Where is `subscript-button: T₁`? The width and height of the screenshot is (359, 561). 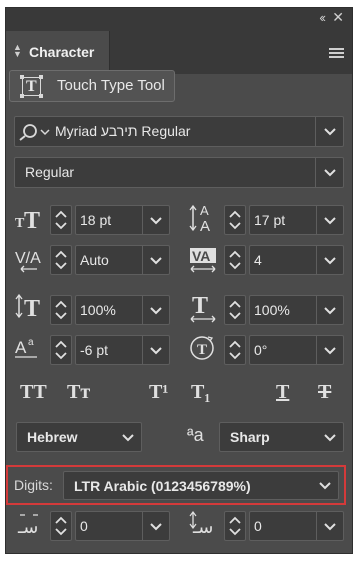
subscript-button: T₁ is located at coordinates (200, 392).